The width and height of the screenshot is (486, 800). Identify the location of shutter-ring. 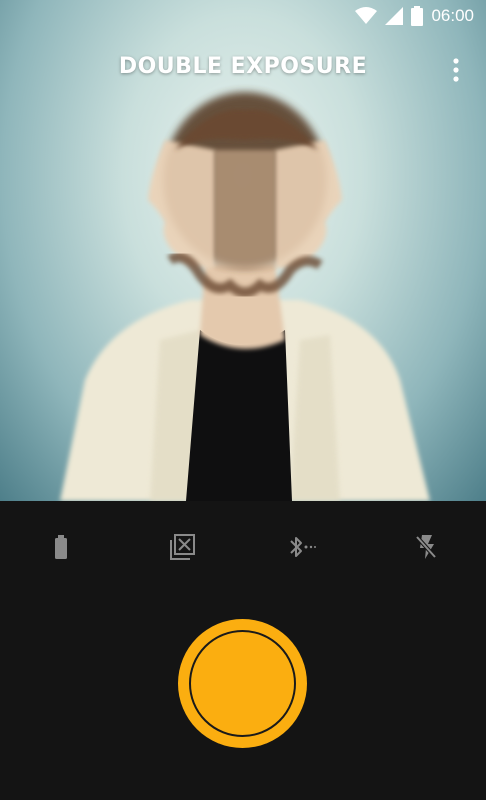
(242, 683).